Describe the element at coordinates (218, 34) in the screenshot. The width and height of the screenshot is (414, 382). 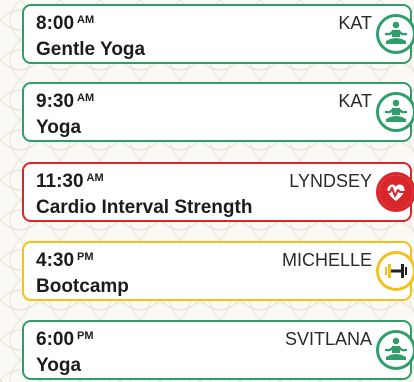
I see `class-card: 8:00 AM KAT Gentle Yoga` at that location.